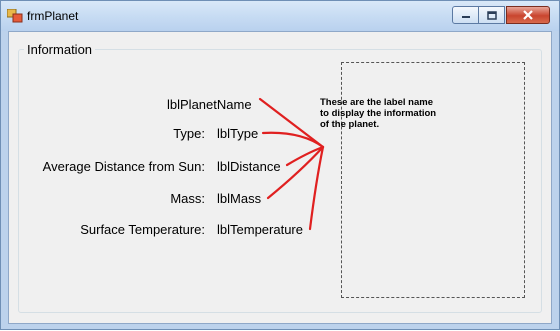 This screenshot has width=560, height=331. Describe the element at coordinates (291, 123) in the screenshot. I see `arrow-line-planet-name` at that location.